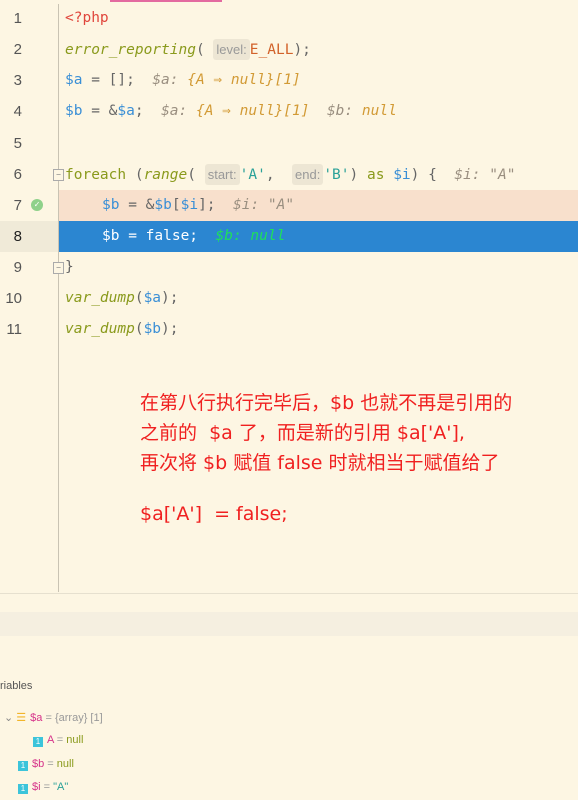 The height and width of the screenshot is (800, 578). What do you see at coordinates (335, 111) in the screenshot?
I see `debug-hint: $b:` at bounding box center [335, 111].